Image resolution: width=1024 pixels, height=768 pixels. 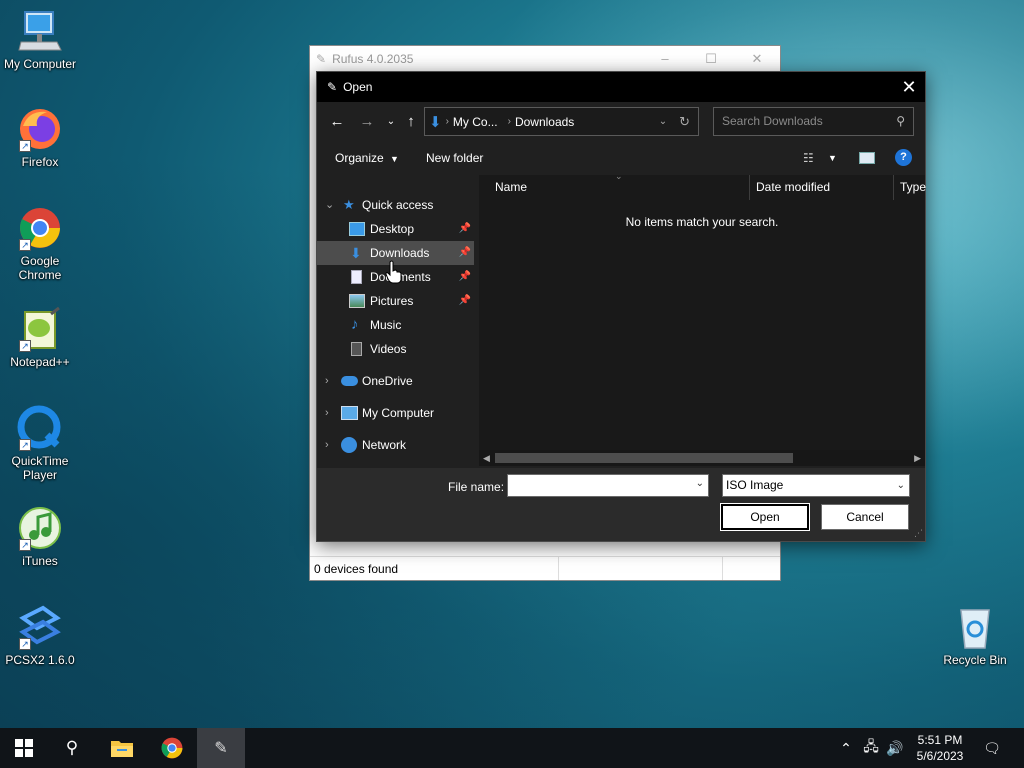 What do you see at coordinates (464, 300) in the screenshot?
I see `pin-icon: 📌` at bounding box center [464, 300].